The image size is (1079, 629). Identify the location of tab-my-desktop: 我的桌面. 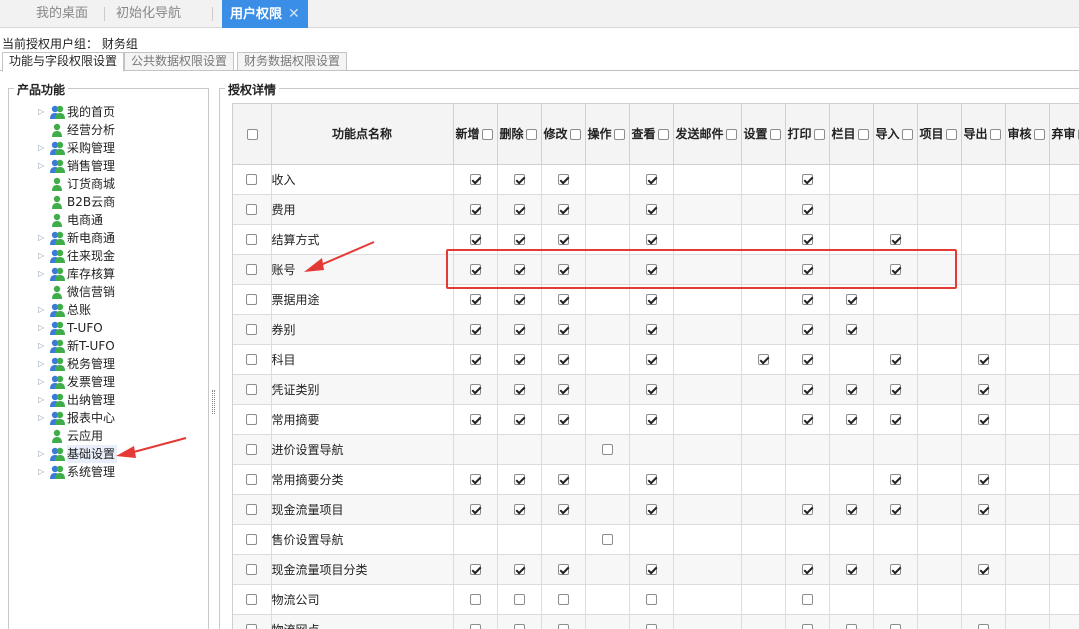
(62, 14).